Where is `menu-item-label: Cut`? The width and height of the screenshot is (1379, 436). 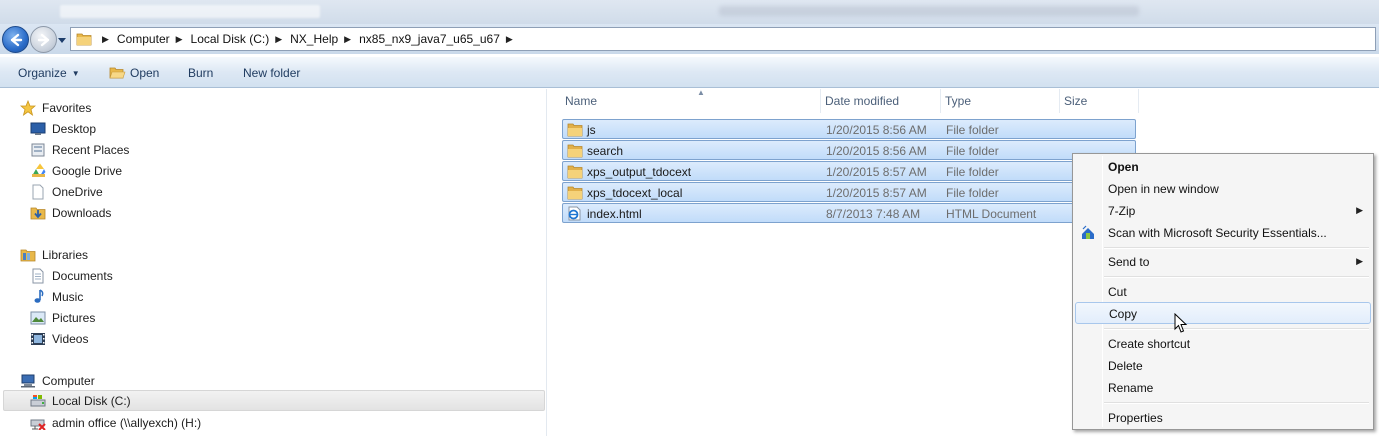
menu-item-label: Cut is located at coordinates (1117, 292).